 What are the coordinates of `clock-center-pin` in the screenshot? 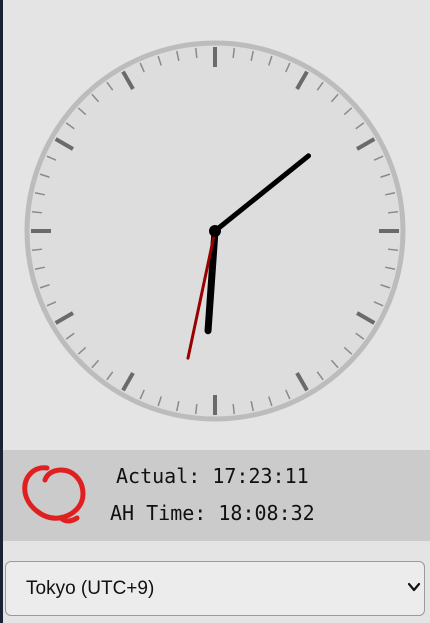 It's located at (215, 231).